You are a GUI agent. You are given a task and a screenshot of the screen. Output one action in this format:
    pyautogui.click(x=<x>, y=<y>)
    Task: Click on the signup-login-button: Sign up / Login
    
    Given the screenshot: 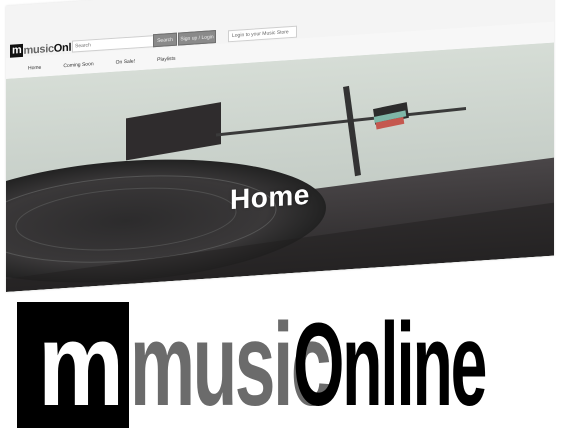 What is the action you would take?
    pyautogui.click(x=197, y=38)
    